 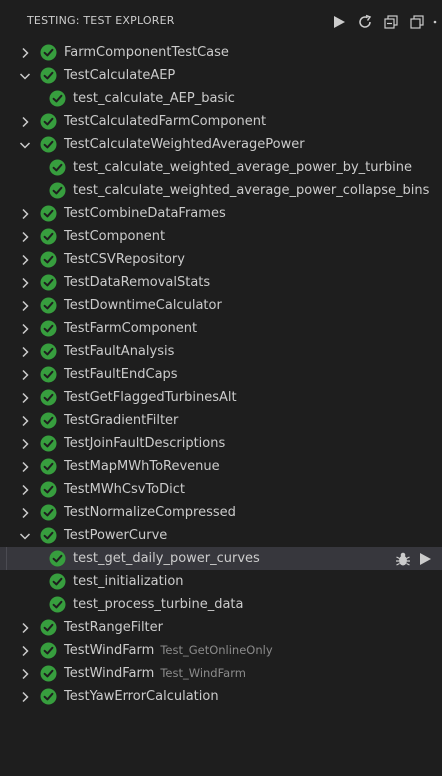 I want to click on test-name: TestRangeFilter, so click(x=113, y=627).